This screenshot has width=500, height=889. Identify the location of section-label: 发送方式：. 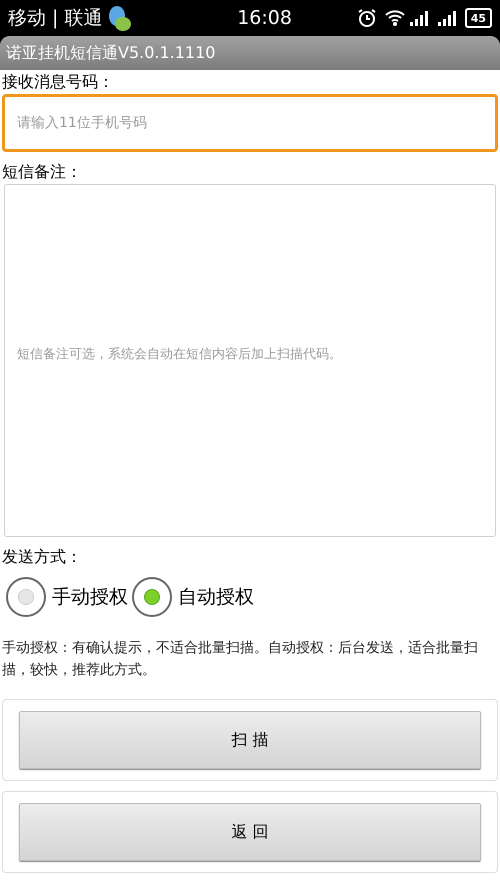
(42, 557).